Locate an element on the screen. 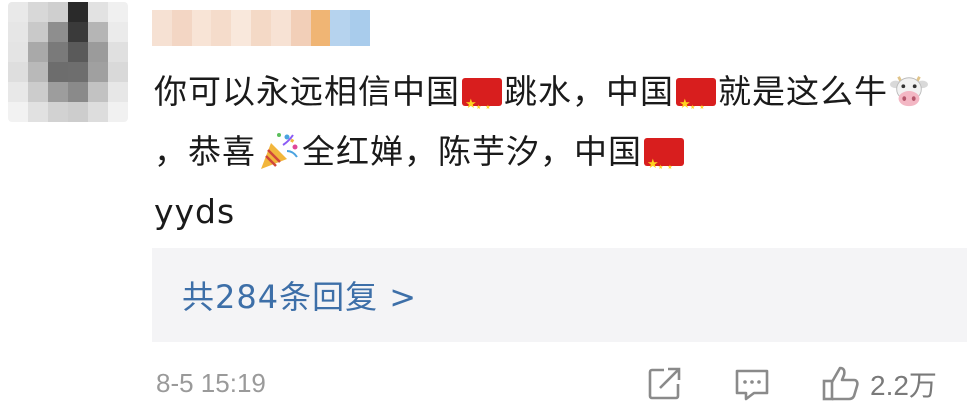 The height and width of the screenshot is (416, 972). like-icon is located at coordinates (840, 383).